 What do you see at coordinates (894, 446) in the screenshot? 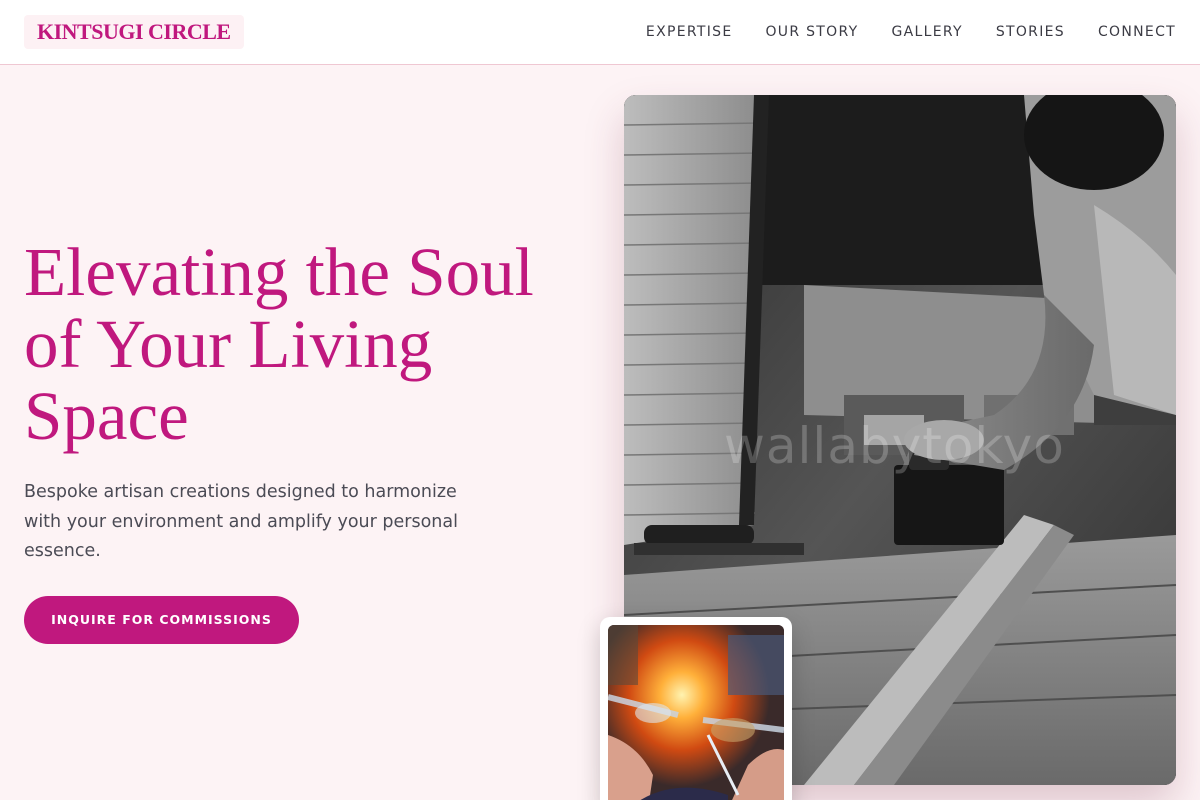
I see `photo-watermark: wallabytokyo` at bounding box center [894, 446].